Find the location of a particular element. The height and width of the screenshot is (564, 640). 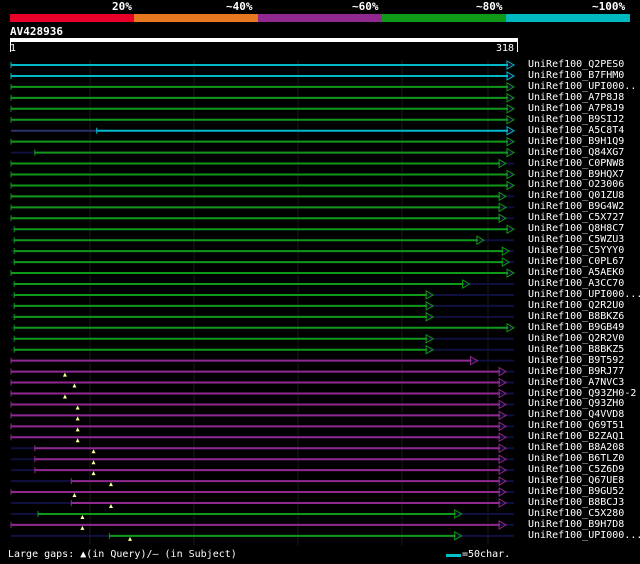

hit-label: UniRef100_Q2R2V0 is located at coordinates (576, 338).